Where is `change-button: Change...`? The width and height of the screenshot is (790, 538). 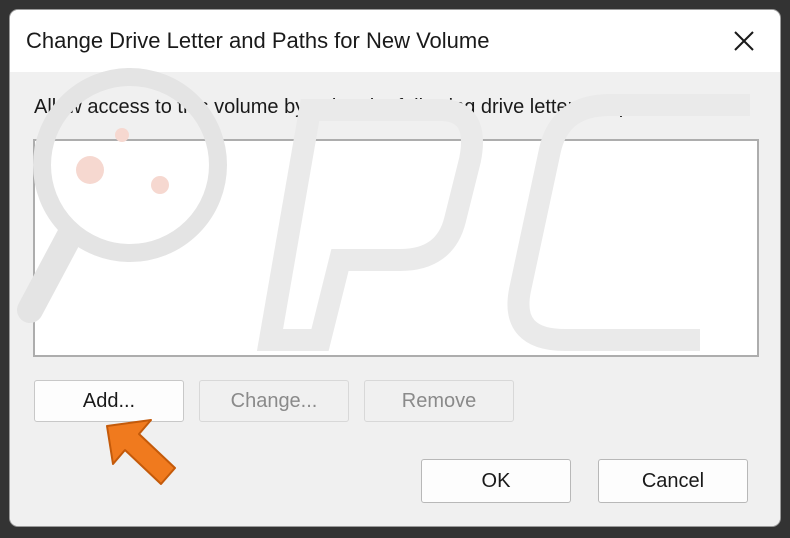
change-button: Change... is located at coordinates (274, 401).